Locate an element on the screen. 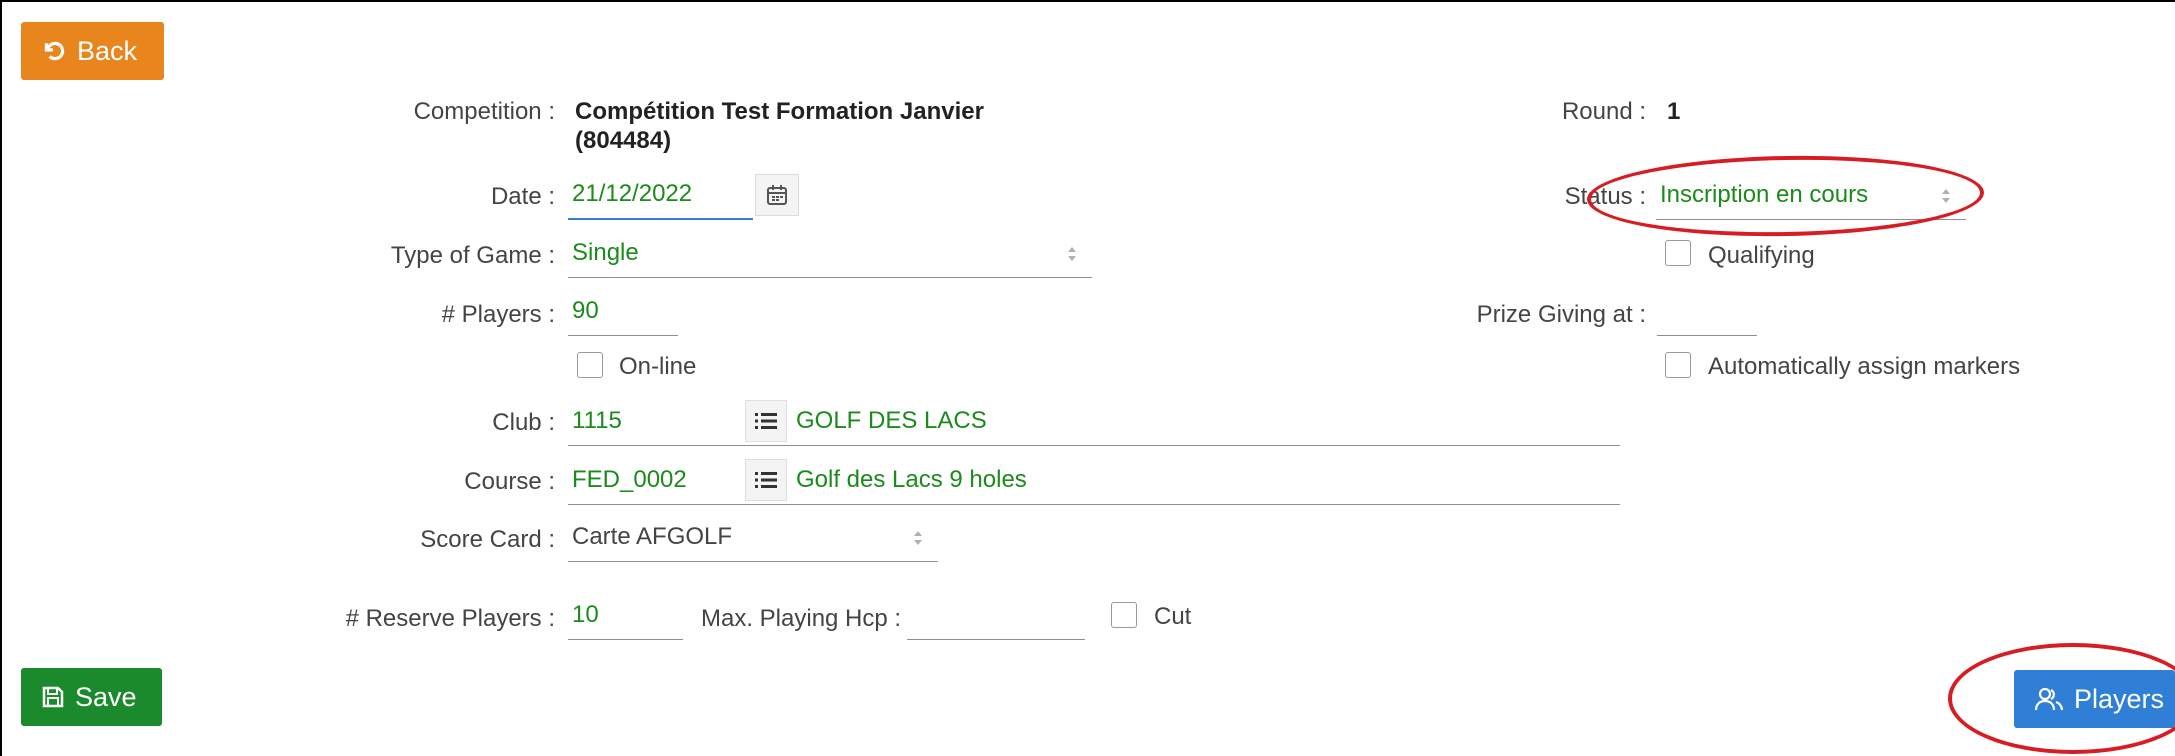  date-input: 21/12/2022 is located at coordinates (660, 195).